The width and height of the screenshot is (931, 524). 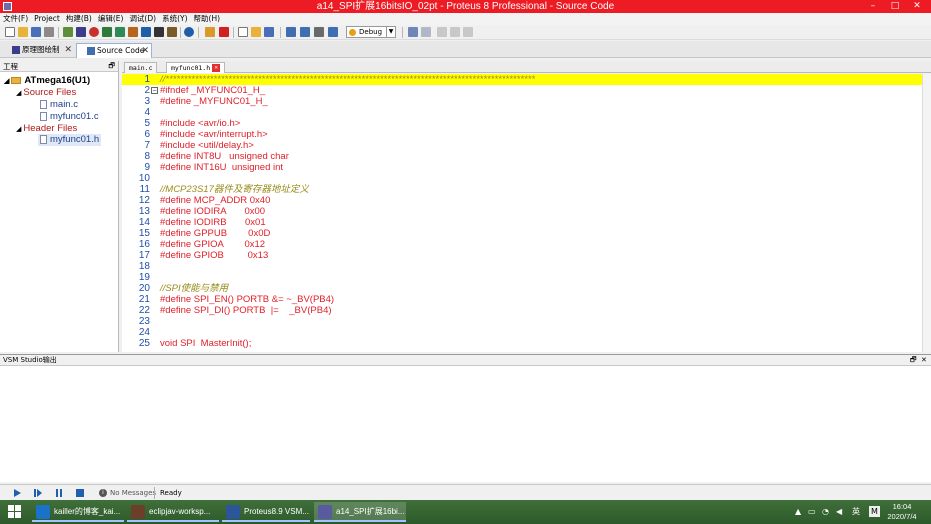 I want to click on menu-build: 构建(B), so click(x=79, y=19).